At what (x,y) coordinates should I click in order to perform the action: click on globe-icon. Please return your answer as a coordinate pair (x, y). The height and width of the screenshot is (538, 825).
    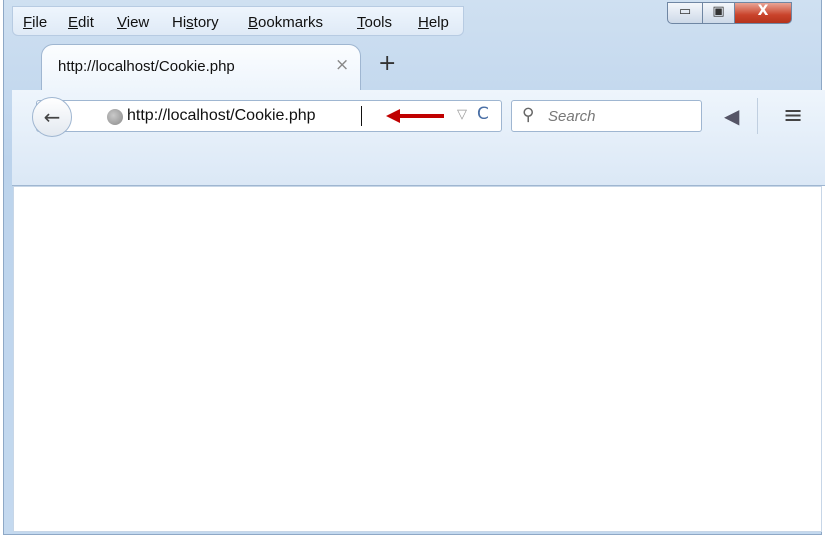
    Looking at the image, I should click on (115, 117).